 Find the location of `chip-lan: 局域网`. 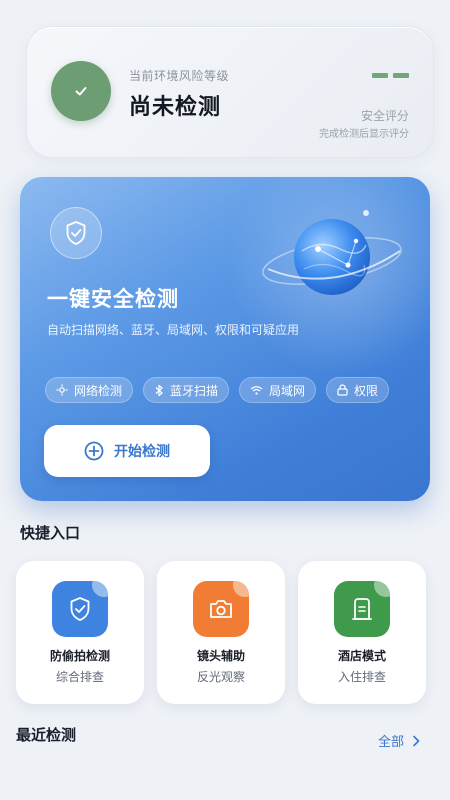

chip-lan: 局域网 is located at coordinates (278, 390).